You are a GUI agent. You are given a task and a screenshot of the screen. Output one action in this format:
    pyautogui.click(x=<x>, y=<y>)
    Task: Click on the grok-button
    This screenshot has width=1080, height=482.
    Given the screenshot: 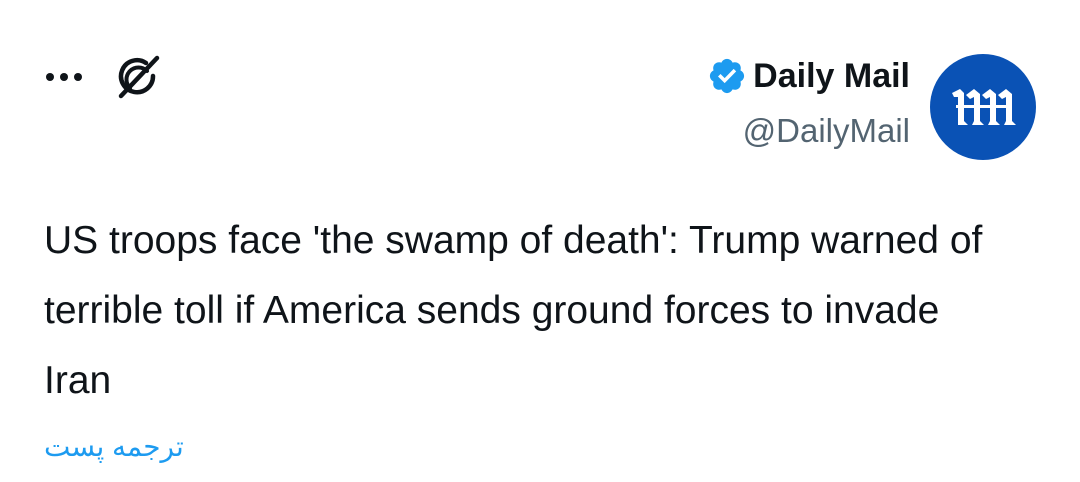 What is the action you would take?
    pyautogui.click(x=139, y=77)
    